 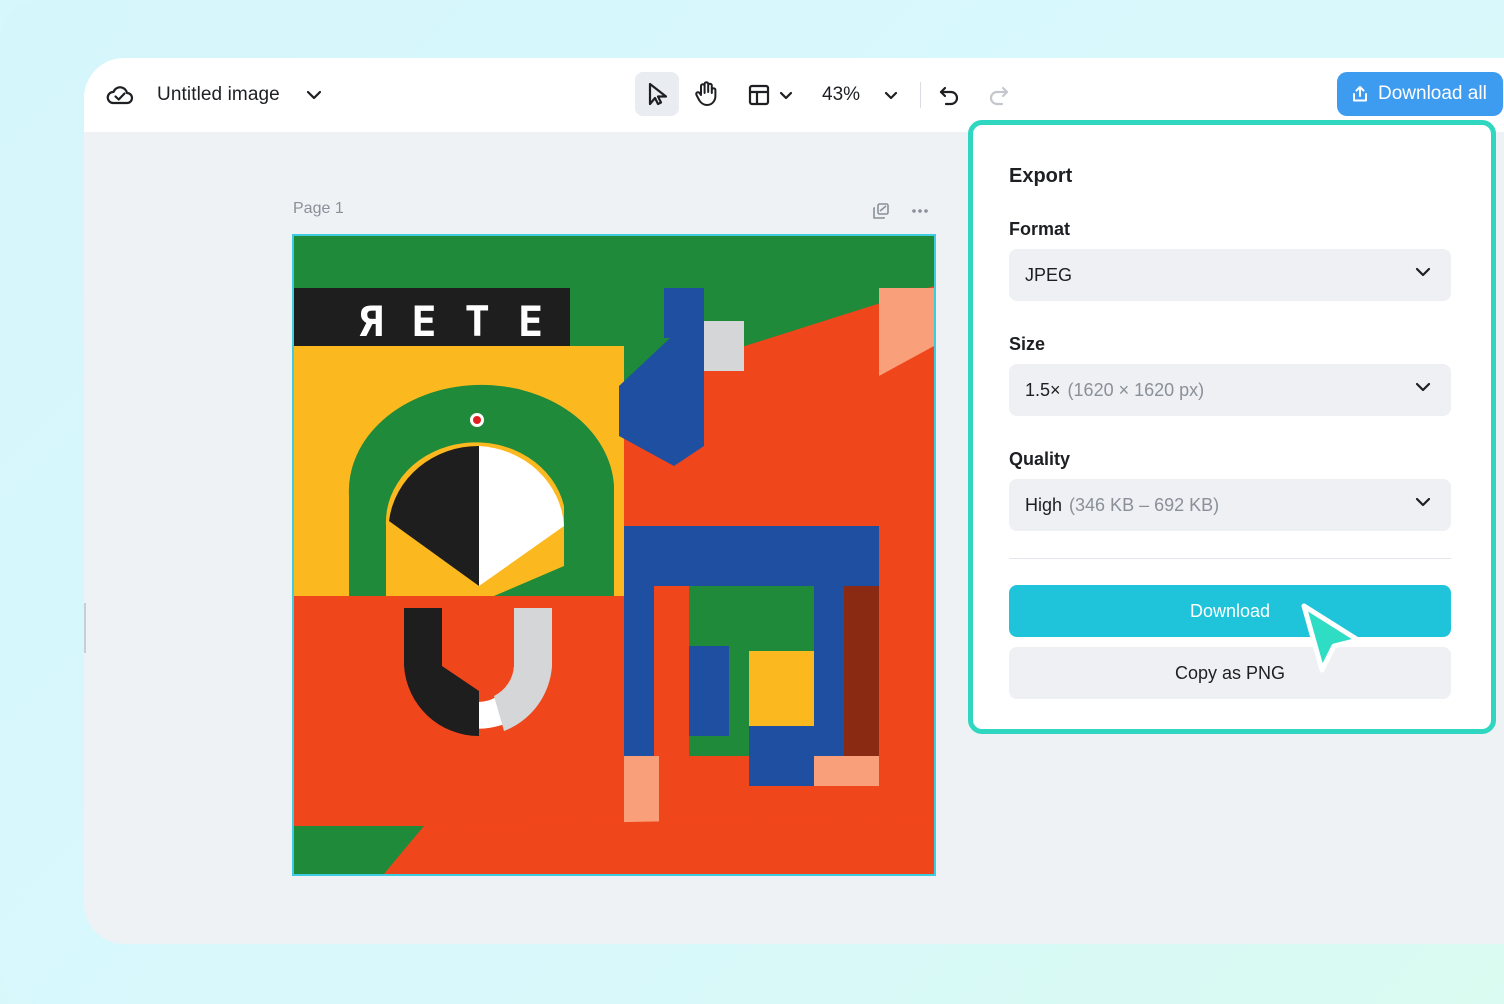 What do you see at coordinates (1230, 558) in the screenshot?
I see `export-divider` at bounding box center [1230, 558].